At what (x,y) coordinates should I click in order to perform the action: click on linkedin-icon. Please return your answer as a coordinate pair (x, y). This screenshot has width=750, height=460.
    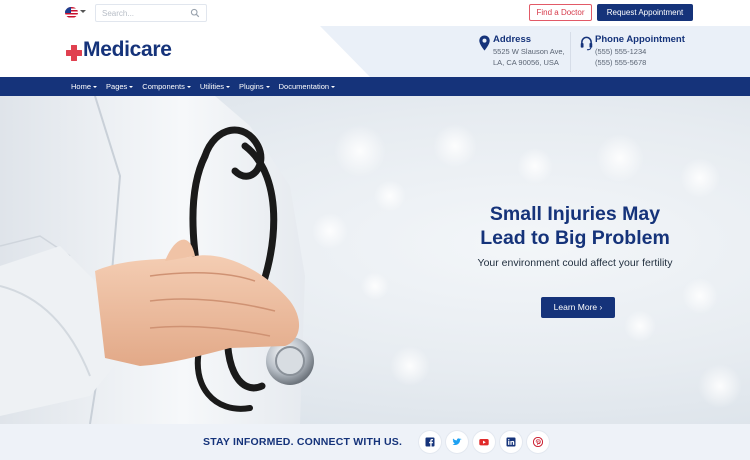
    Looking at the image, I should click on (511, 442).